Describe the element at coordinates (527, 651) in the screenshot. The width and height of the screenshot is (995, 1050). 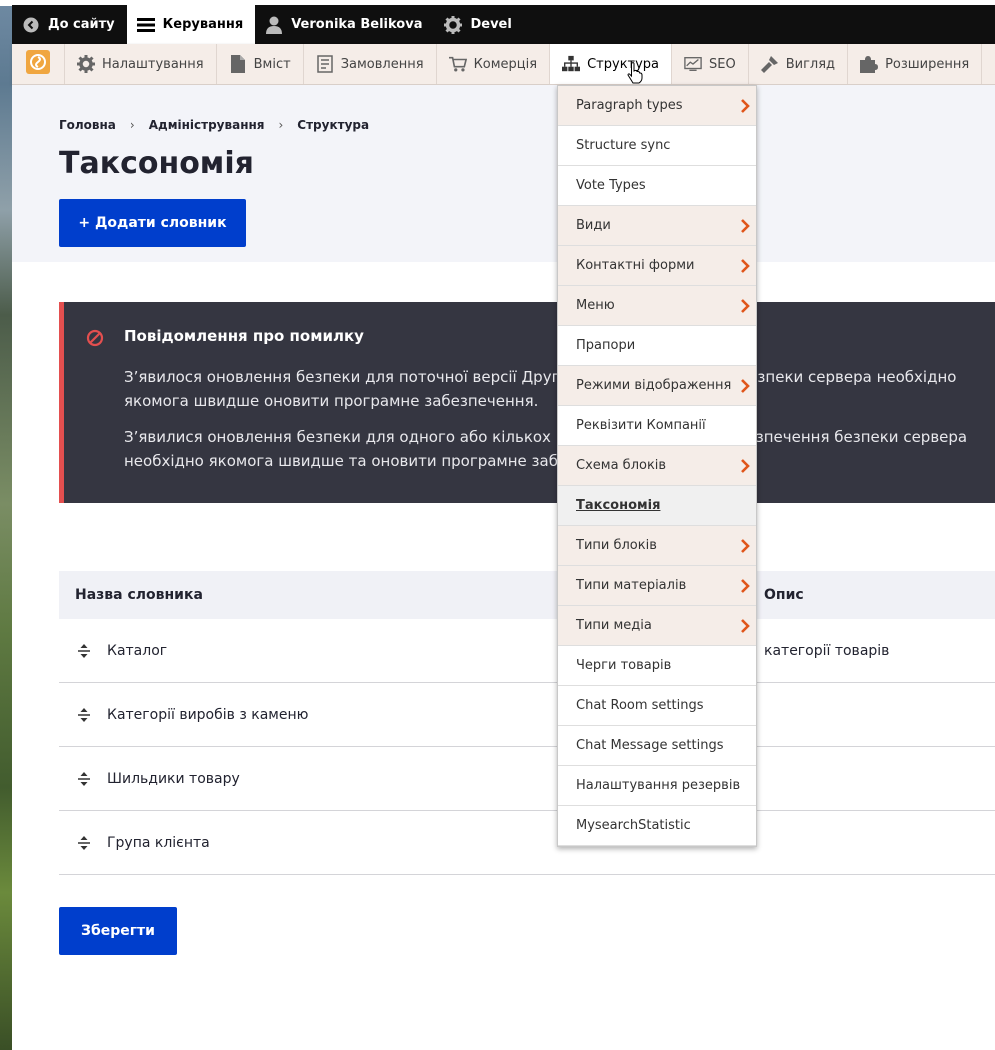
I see `table-row: Каталог категорії товарів` at that location.